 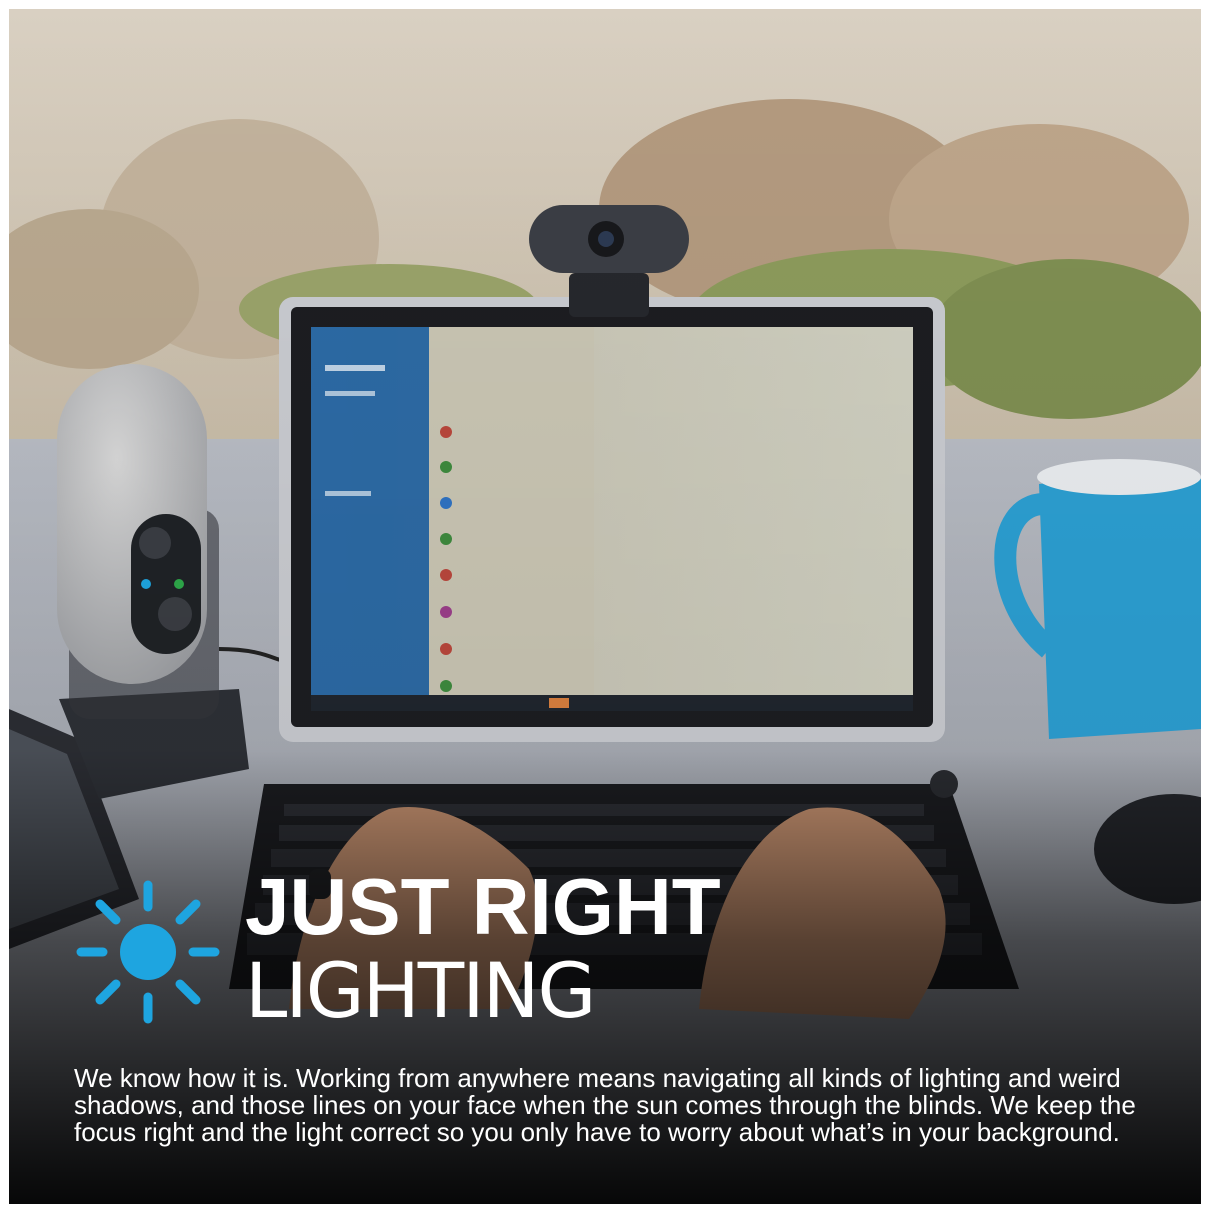 What do you see at coordinates (420, 990) in the screenshot?
I see `headline-line2: LIGHTING` at bounding box center [420, 990].